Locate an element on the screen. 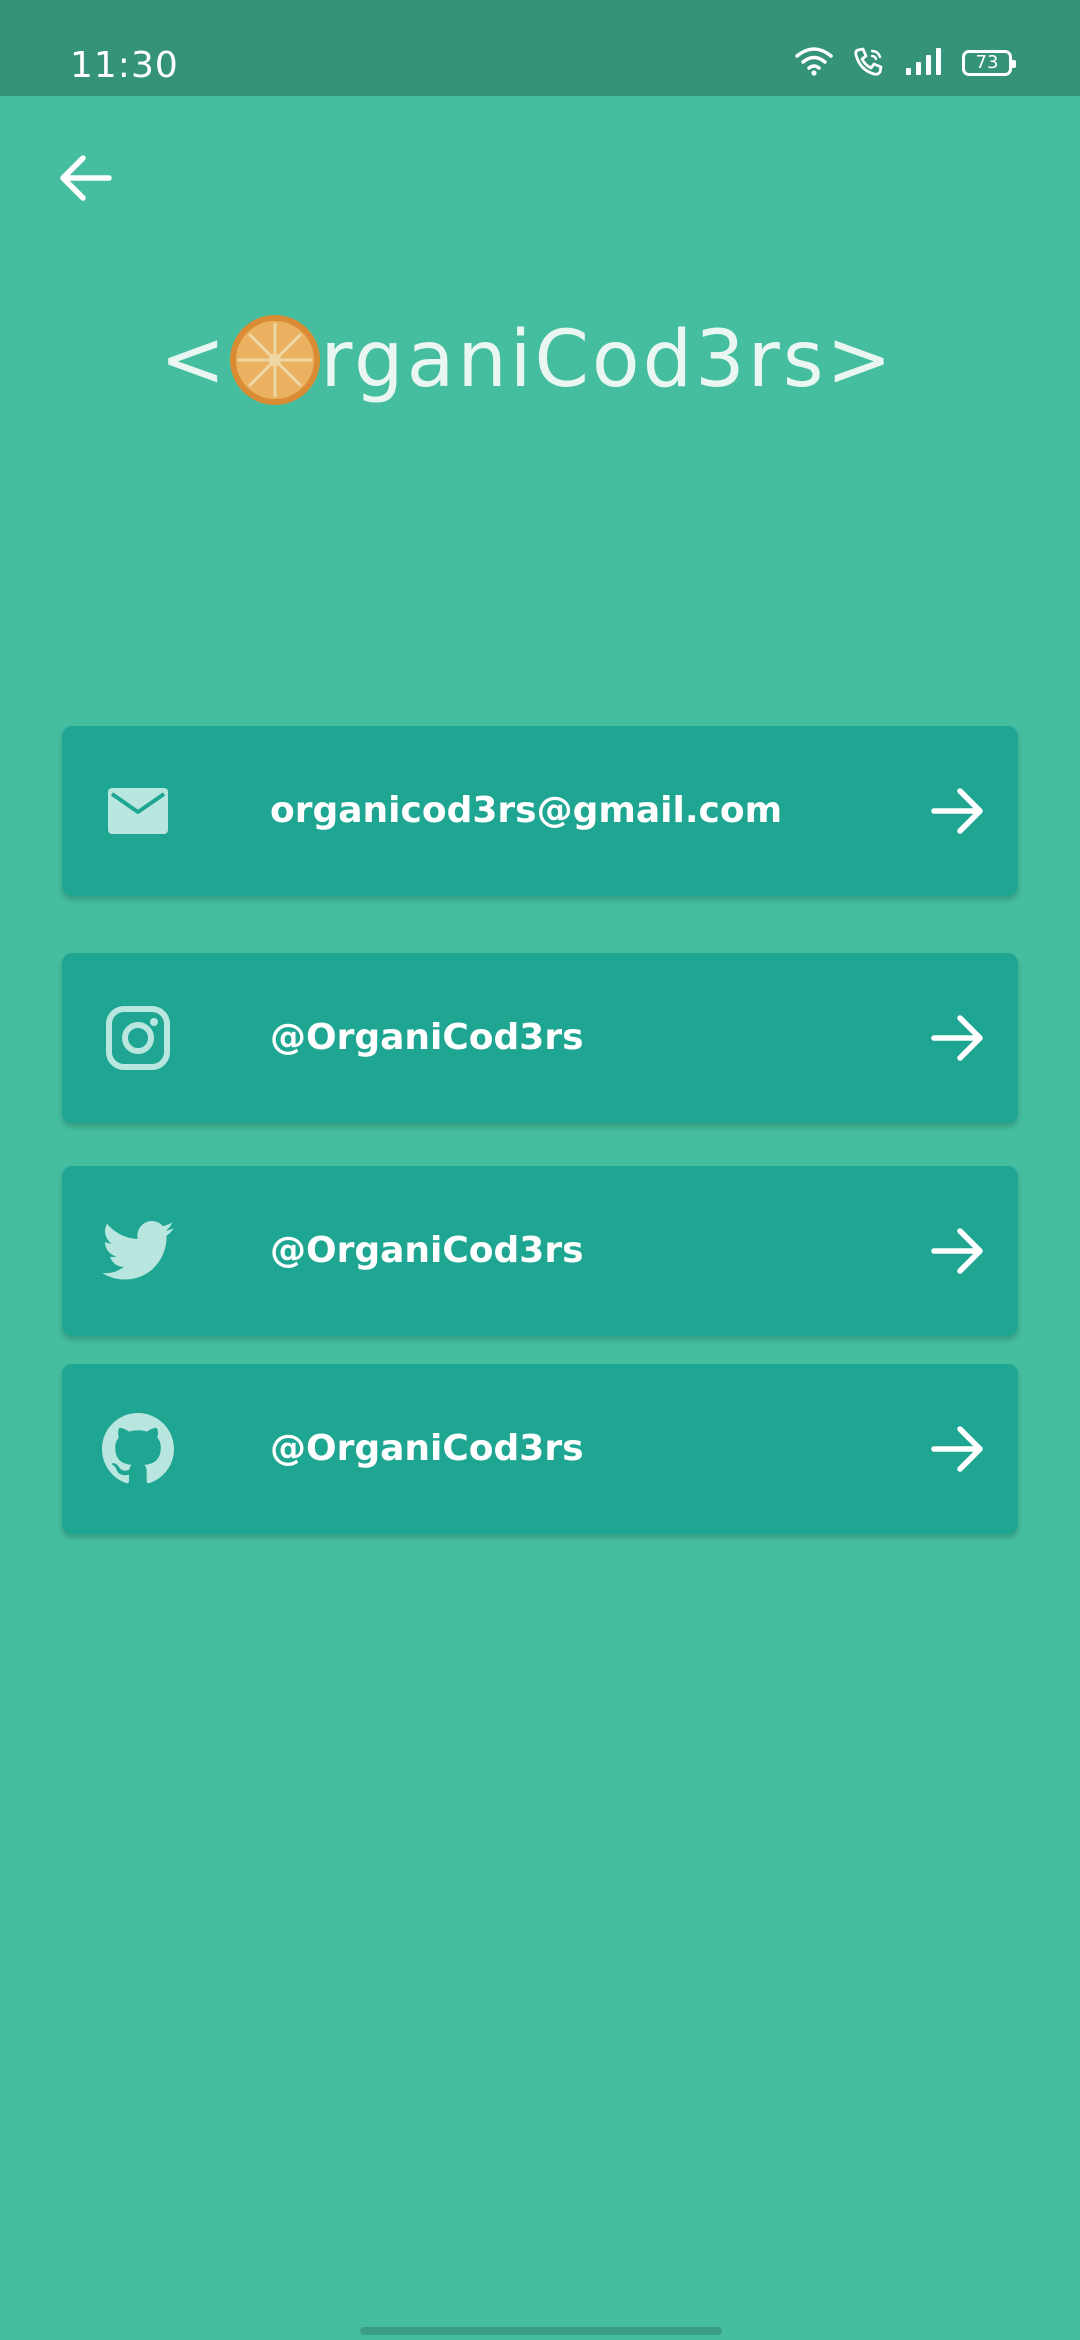 The height and width of the screenshot is (2340, 1080). twitter-link-card: @OrganiCod3rs is located at coordinates (540, 1251).